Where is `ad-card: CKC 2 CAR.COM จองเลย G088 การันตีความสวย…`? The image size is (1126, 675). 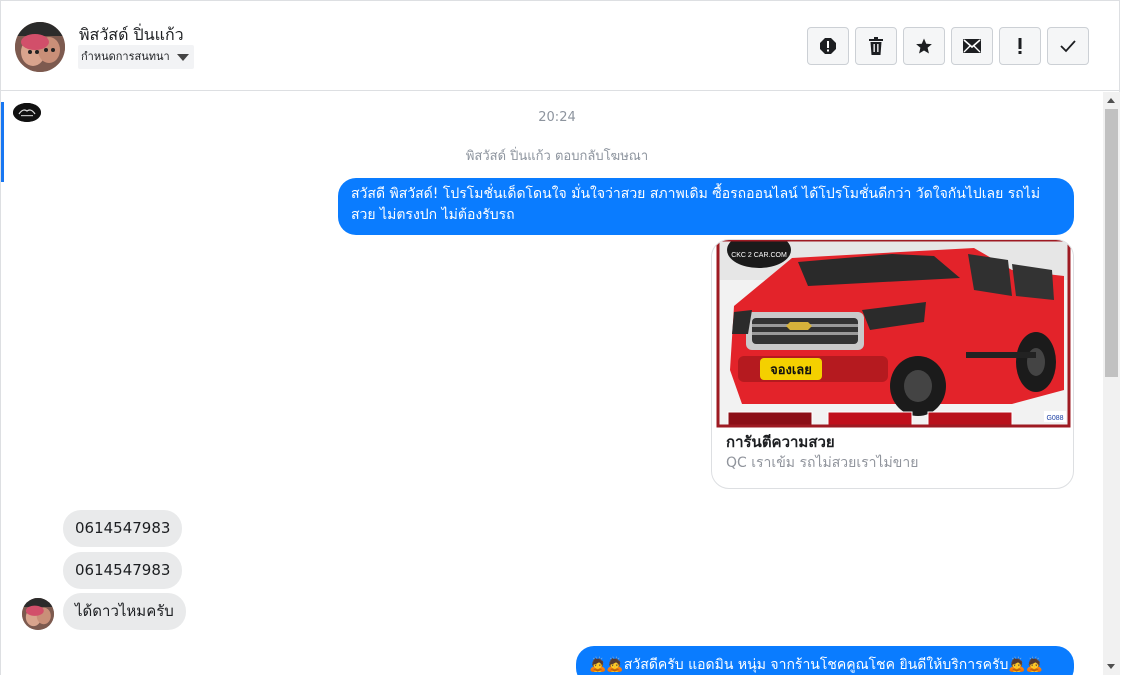 ad-card: CKC 2 CAR.COM จองเลย G088 การันตีความสวย… is located at coordinates (892, 364).